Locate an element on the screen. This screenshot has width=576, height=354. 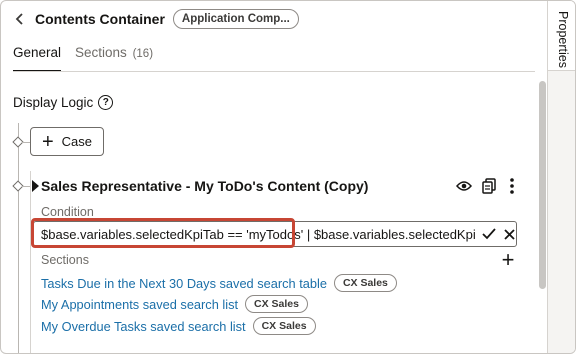
page-title: Contents Container is located at coordinates (100, 19).